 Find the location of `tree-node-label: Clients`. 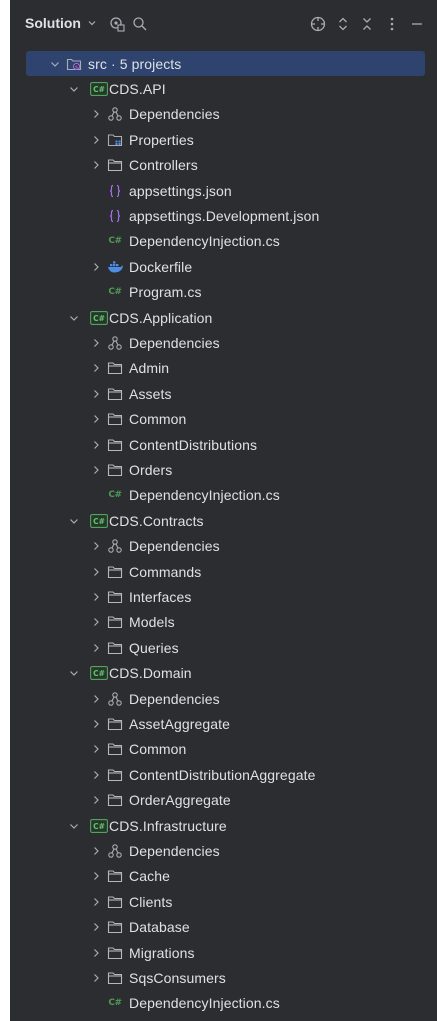

tree-node-label: Clients is located at coordinates (151, 901).